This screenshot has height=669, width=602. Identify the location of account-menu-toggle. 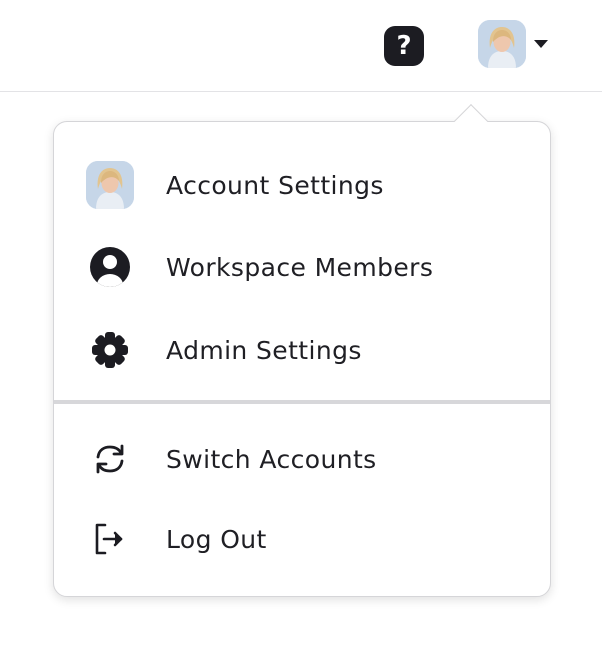
(513, 44).